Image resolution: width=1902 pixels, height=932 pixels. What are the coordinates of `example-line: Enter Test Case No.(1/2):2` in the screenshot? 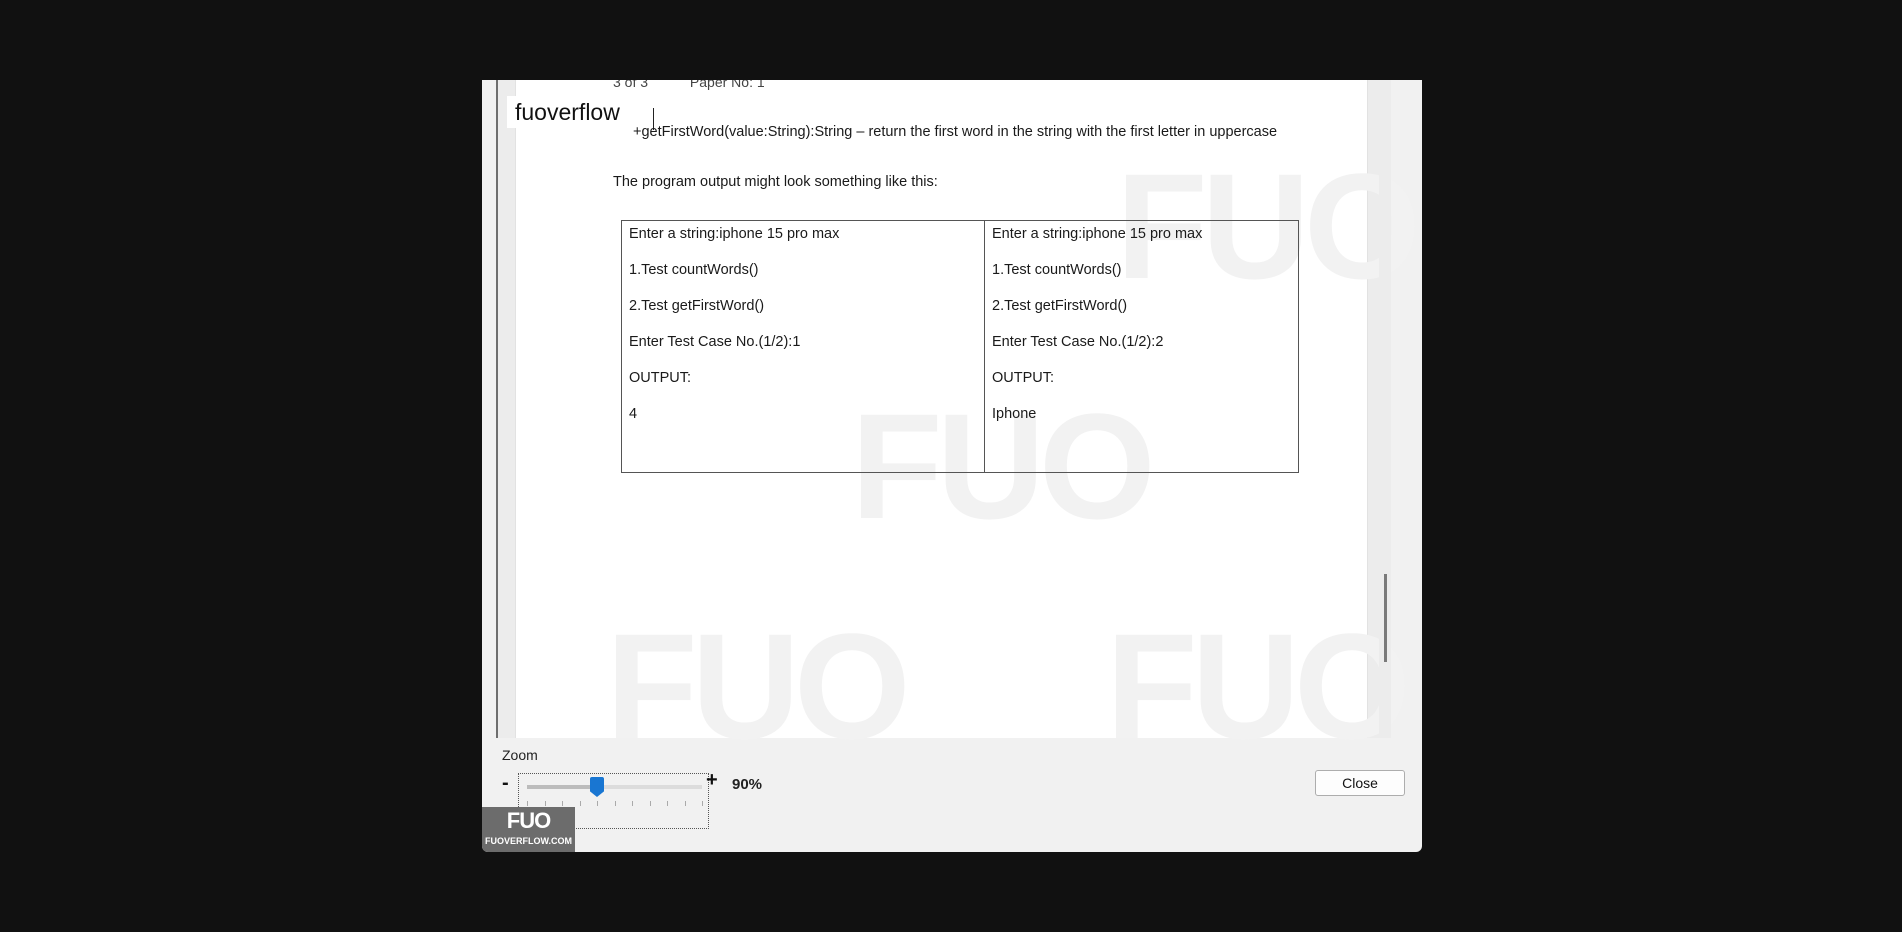 It's located at (1078, 342).